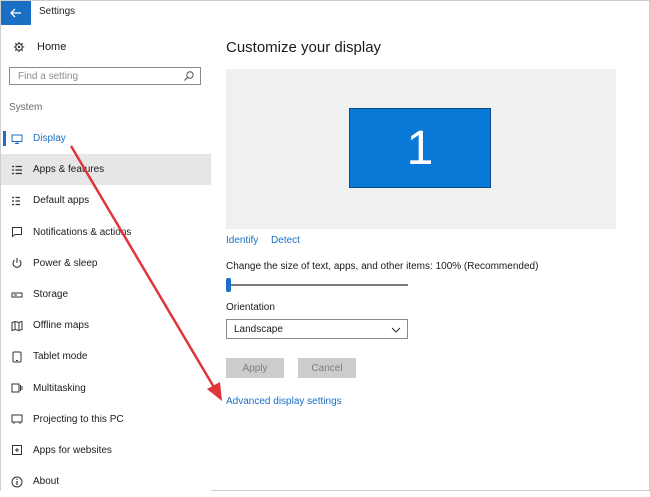 This screenshot has height=497, width=650. I want to click on sidebar-item-apps-websites: Apps for websites, so click(106, 450).